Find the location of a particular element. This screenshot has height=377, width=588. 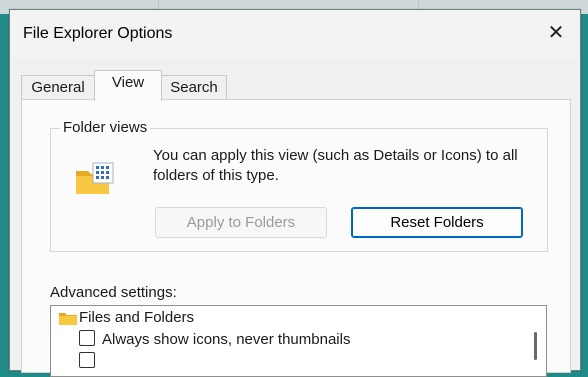

close-icon: ✕ is located at coordinates (556, 33).